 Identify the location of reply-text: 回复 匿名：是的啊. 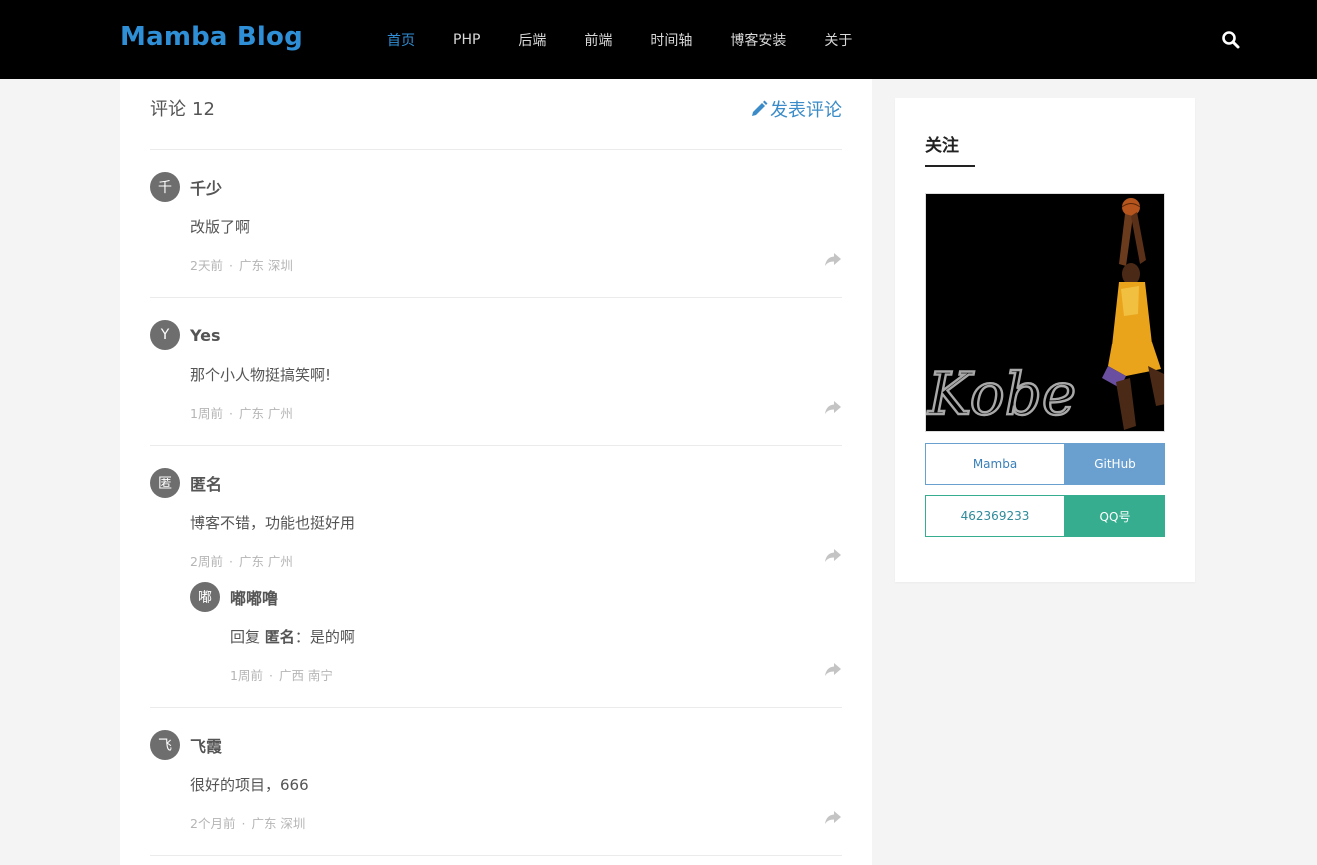
(292, 636).